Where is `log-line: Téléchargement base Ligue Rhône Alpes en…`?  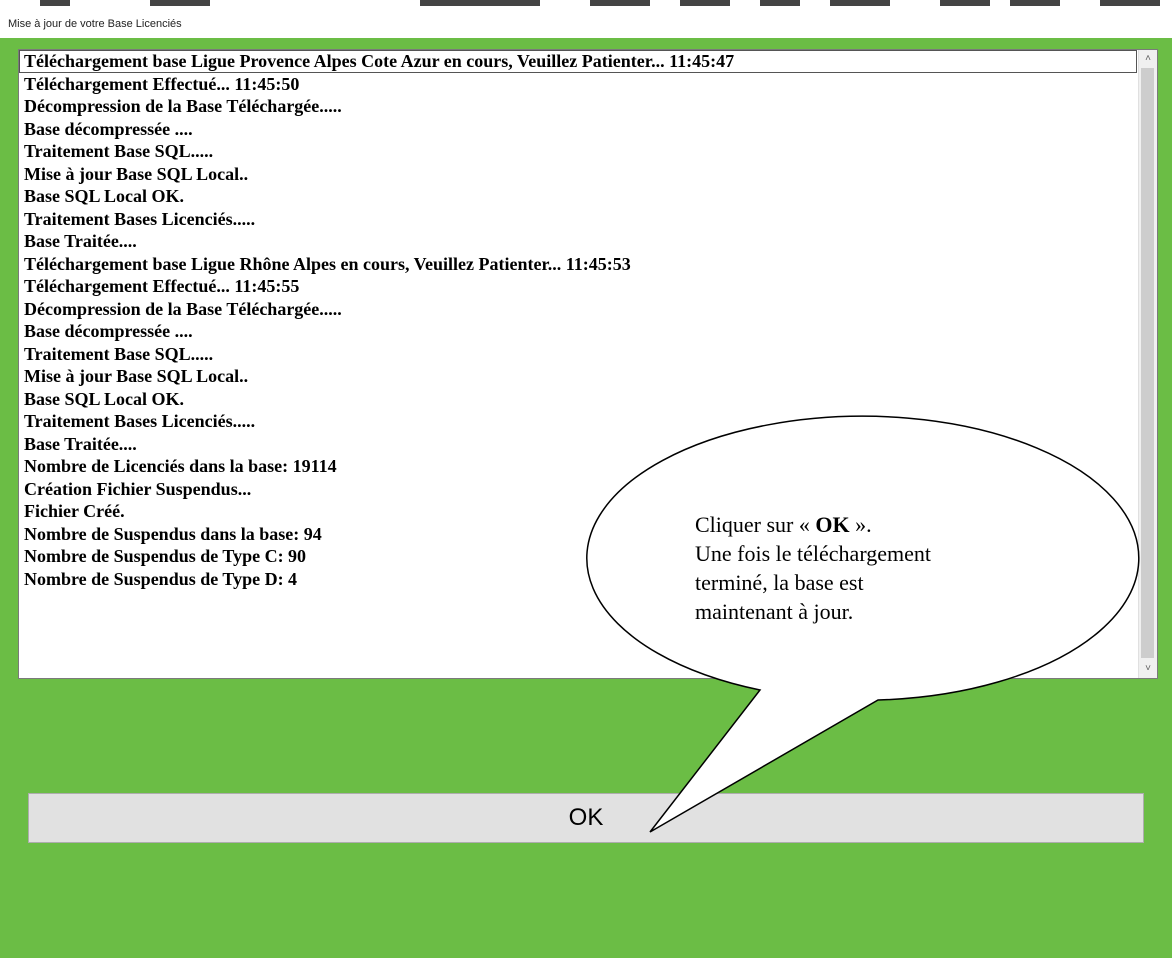 log-line: Téléchargement base Ligue Rhône Alpes en… is located at coordinates (578, 264).